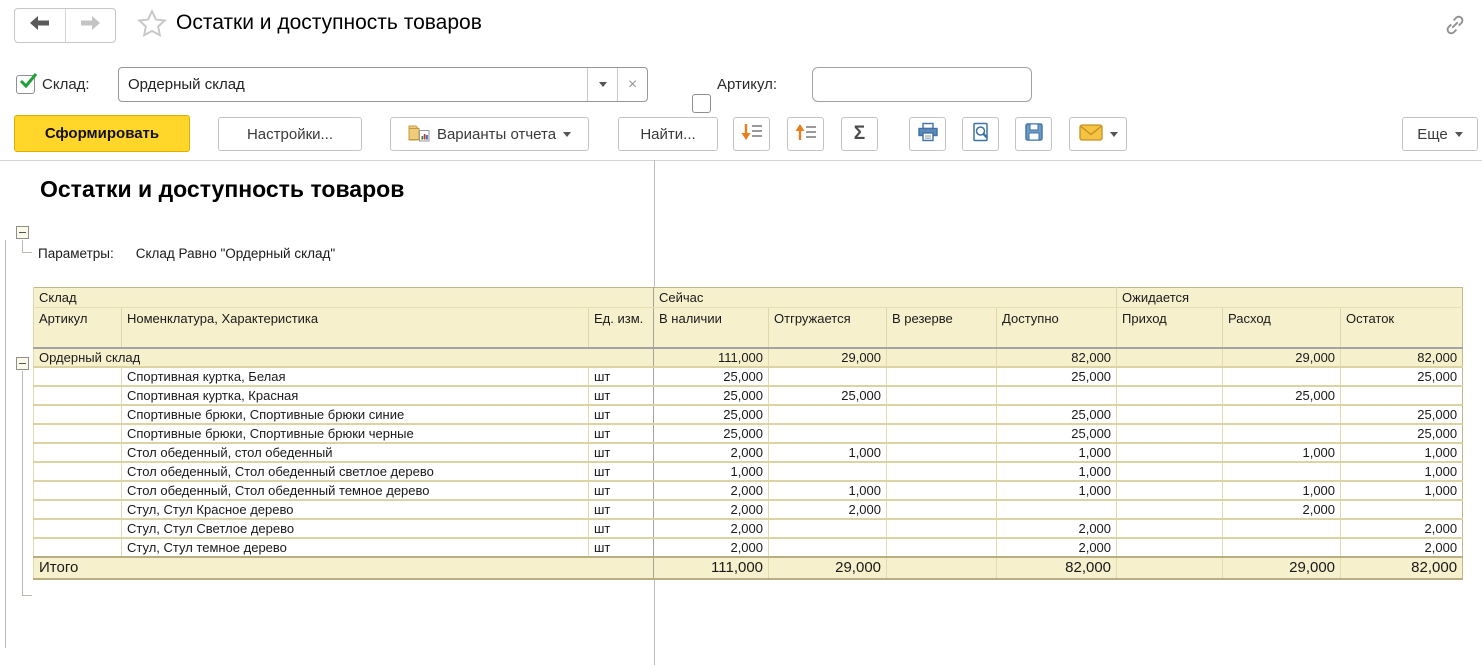  Describe the element at coordinates (980, 134) in the screenshot. I see `preview-button` at that location.